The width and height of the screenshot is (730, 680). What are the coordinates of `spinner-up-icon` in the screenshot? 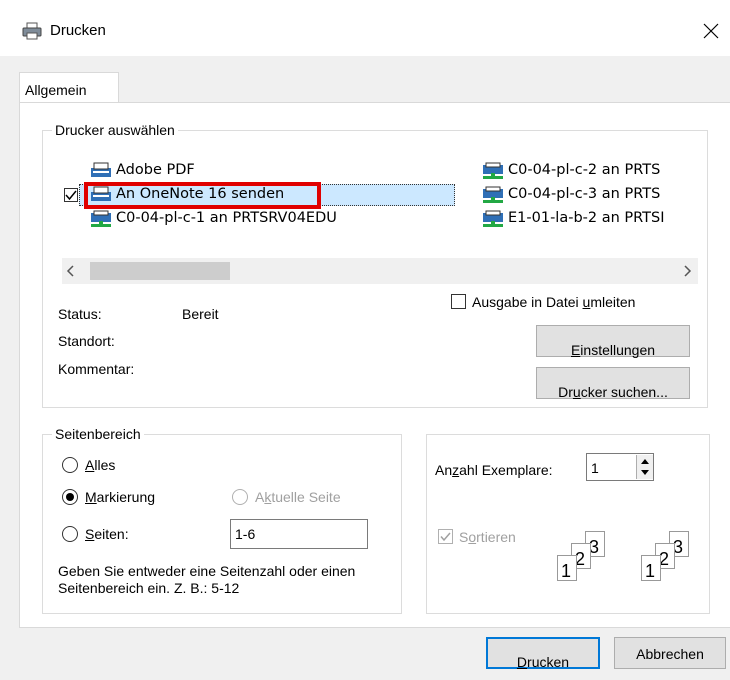 It's located at (645, 461).